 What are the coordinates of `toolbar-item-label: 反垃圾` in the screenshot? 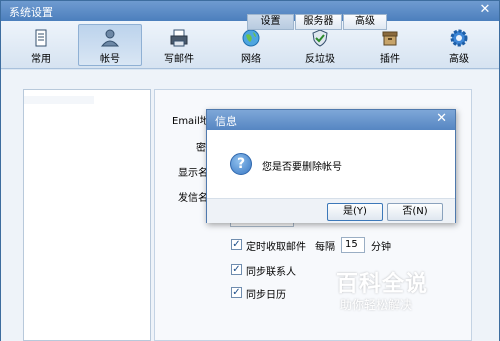 It's located at (320, 59).